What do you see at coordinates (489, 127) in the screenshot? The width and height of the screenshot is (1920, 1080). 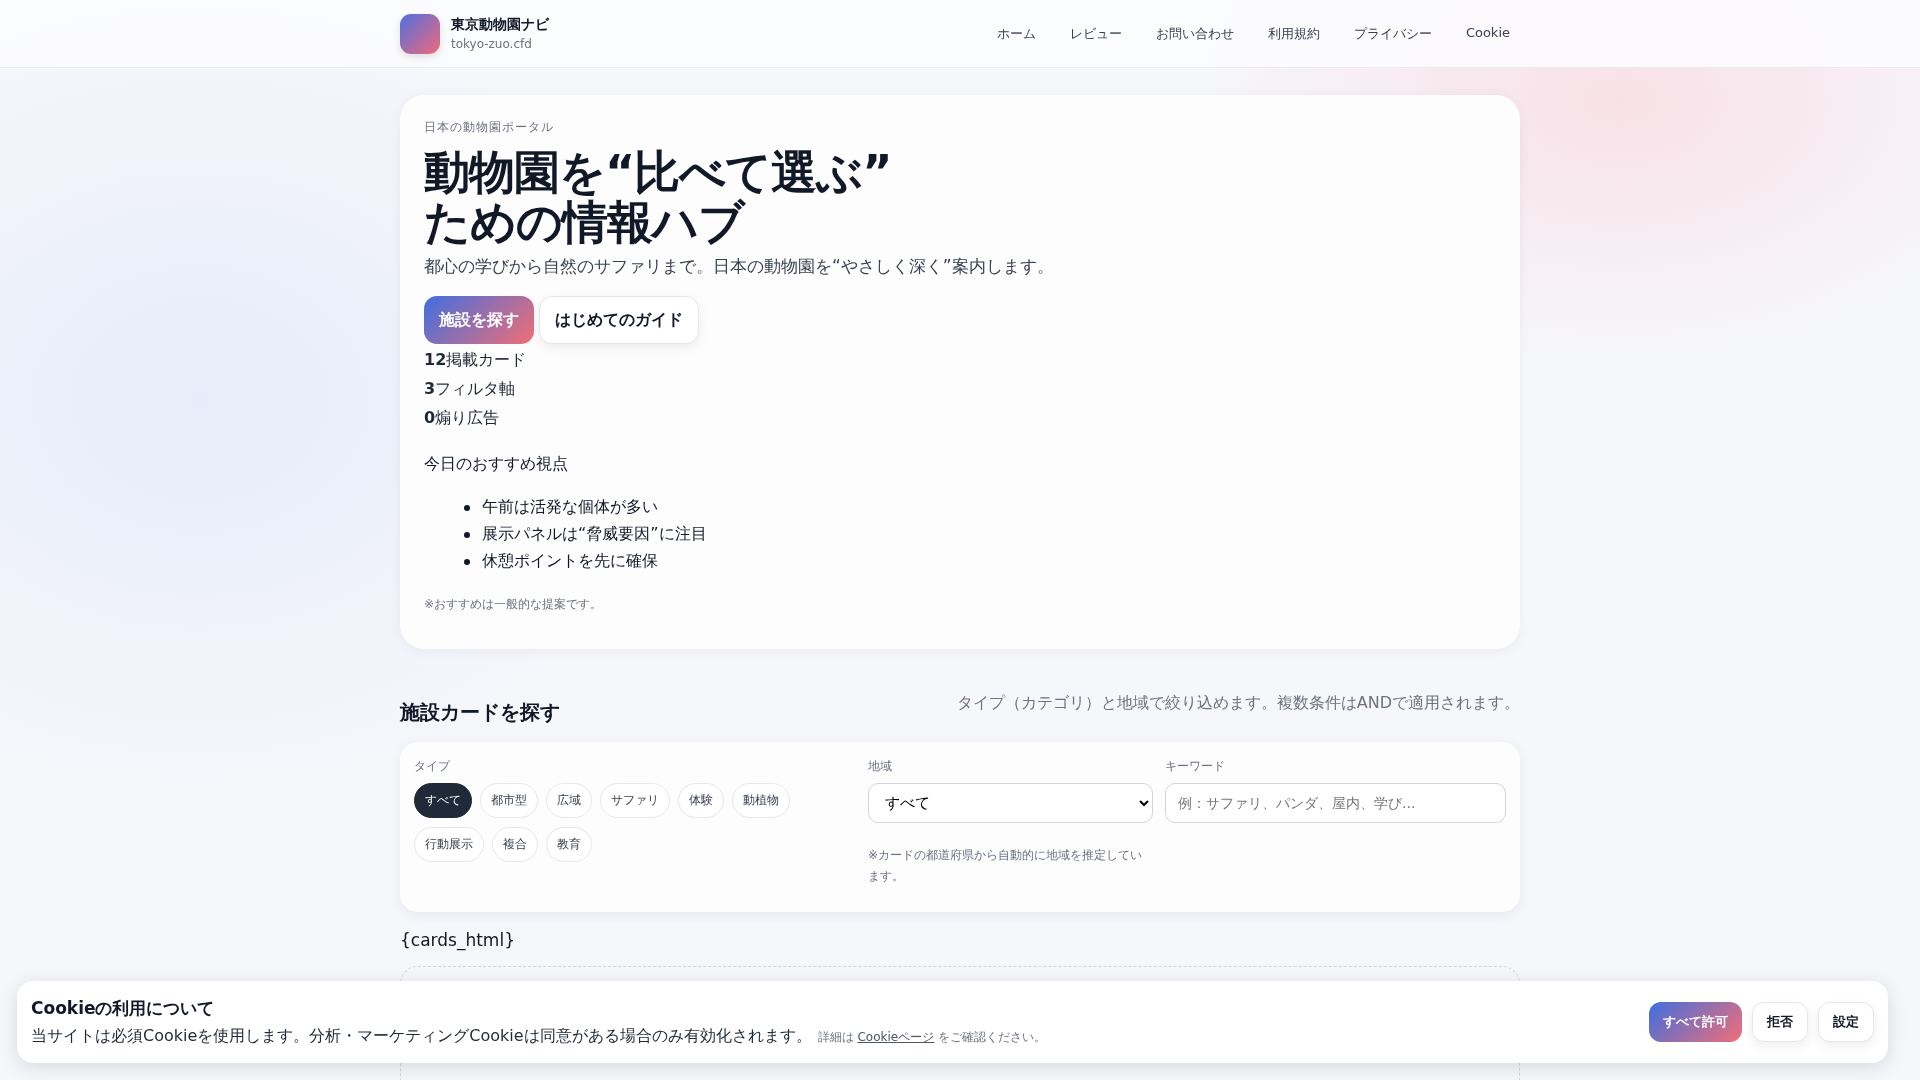 I see `hero-eyebrow: 日本の動物園ポータル` at bounding box center [489, 127].